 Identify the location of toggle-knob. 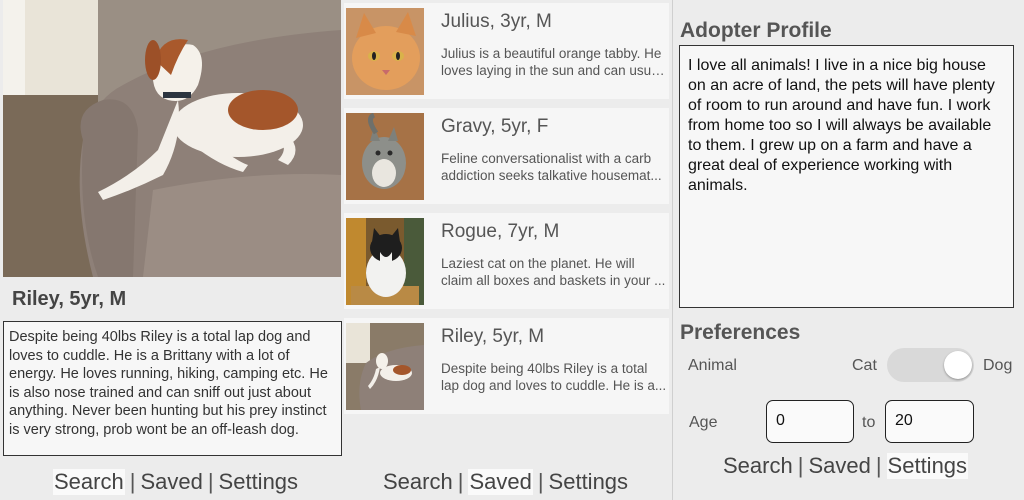
(958, 365).